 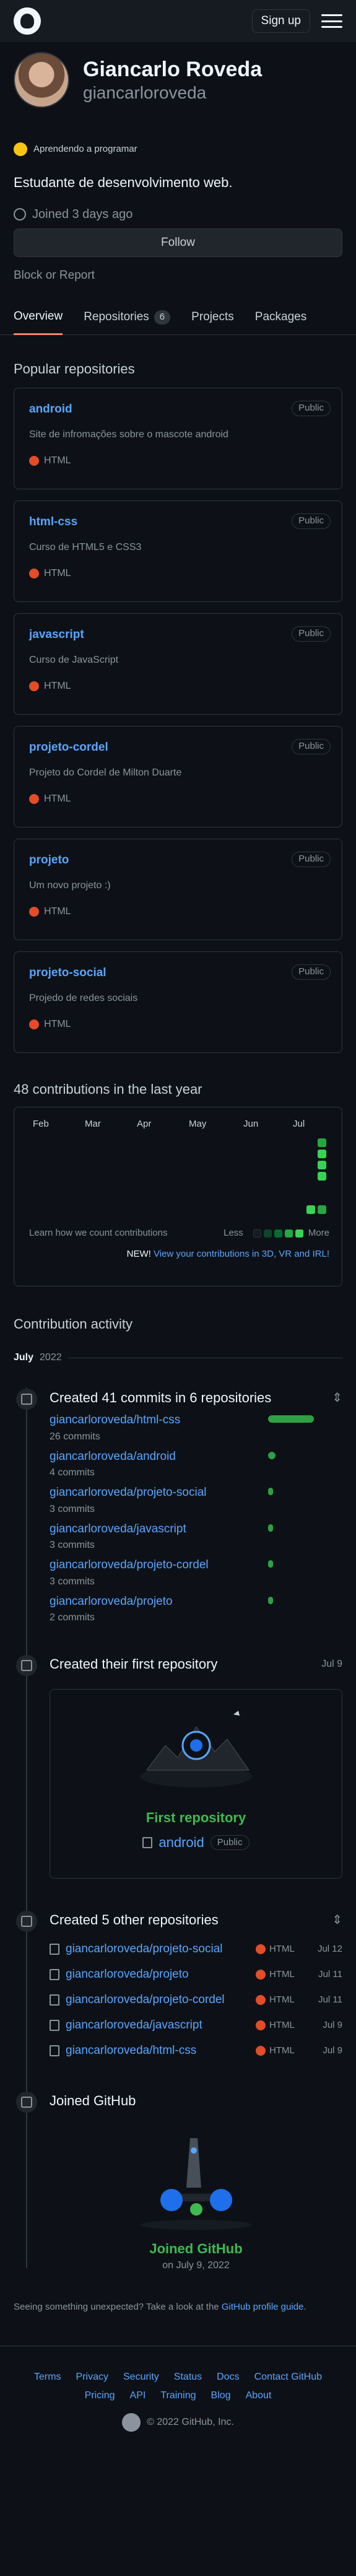 What do you see at coordinates (111, 1601) in the screenshot?
I see `commit-repo-link: giancarloroveda/projeto` at bounding box center [111, 1601].